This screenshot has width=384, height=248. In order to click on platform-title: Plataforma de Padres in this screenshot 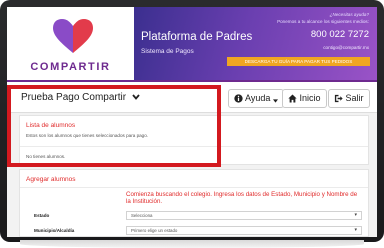, I will do `click(197, 37)`.